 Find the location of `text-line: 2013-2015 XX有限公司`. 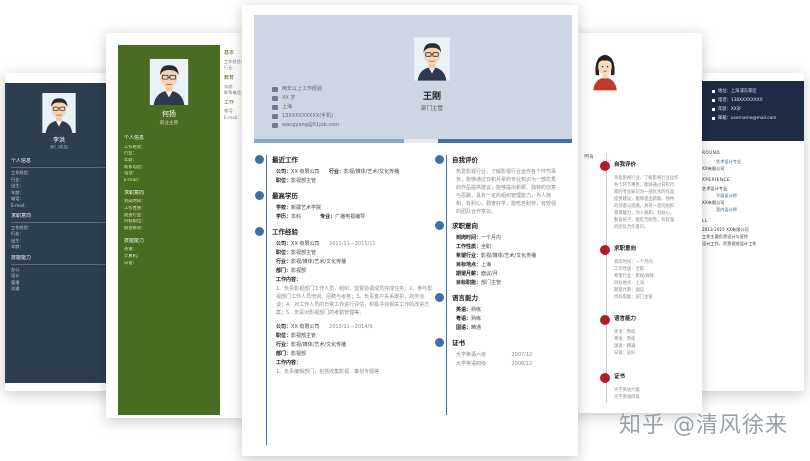

text-line: 2013-2015 XX有限公司 is located at coordinates (725, 229).